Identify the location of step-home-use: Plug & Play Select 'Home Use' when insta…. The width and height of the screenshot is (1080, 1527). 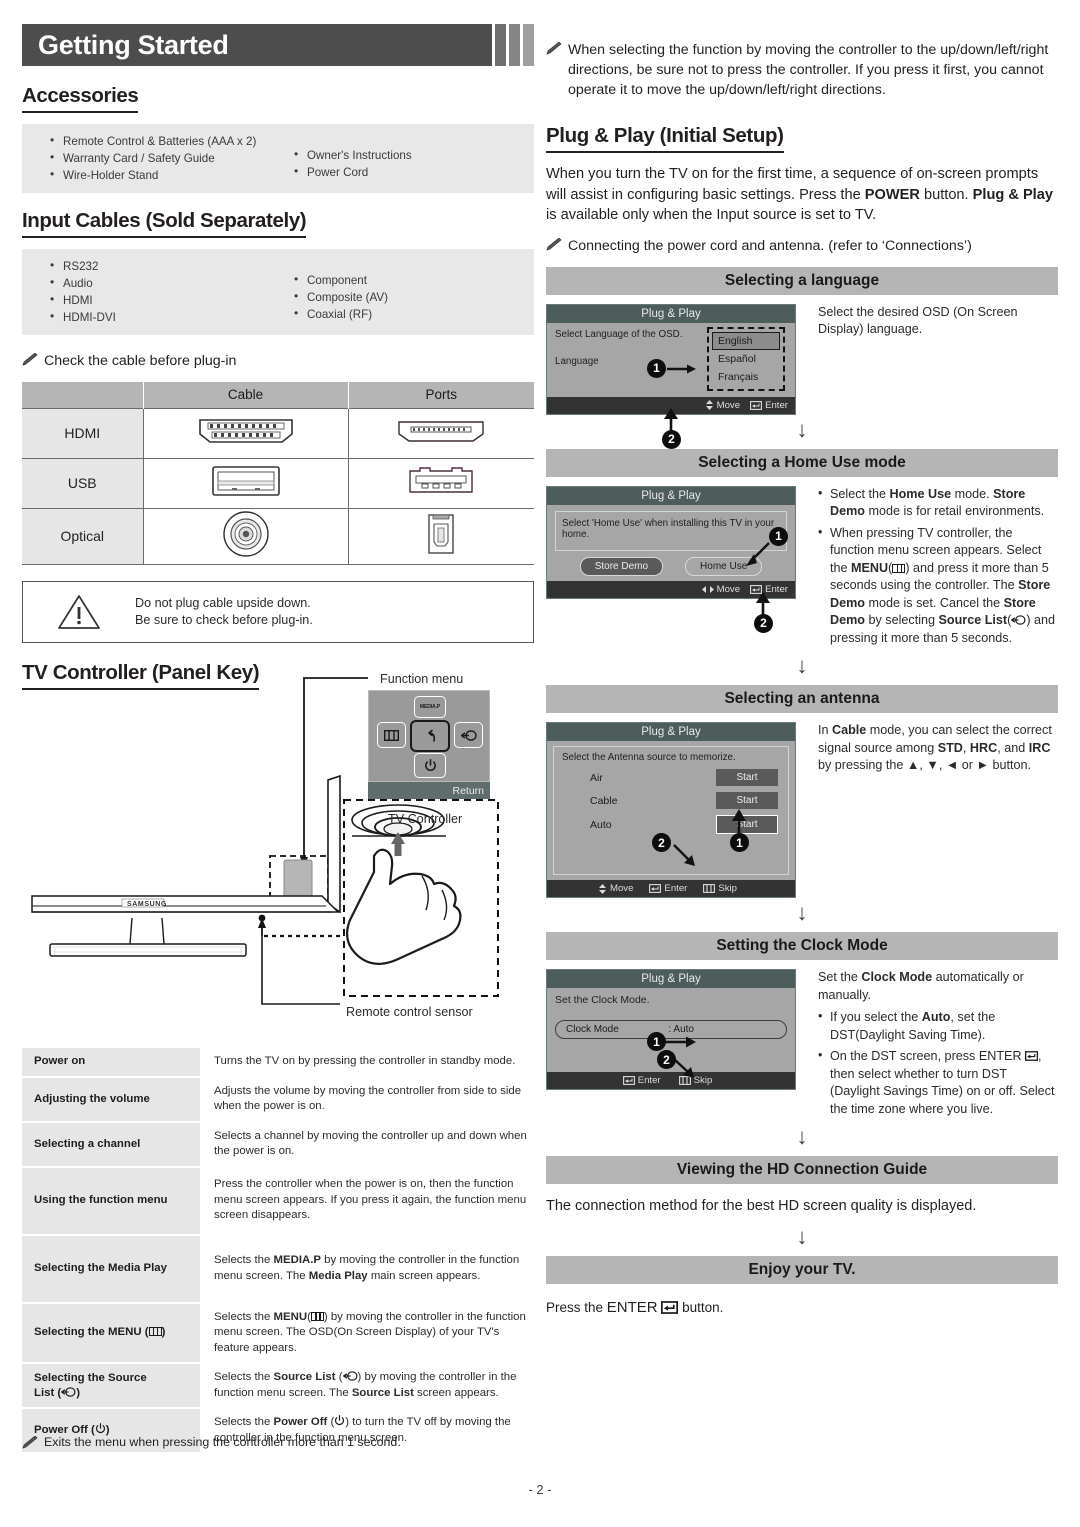
(802, 568).